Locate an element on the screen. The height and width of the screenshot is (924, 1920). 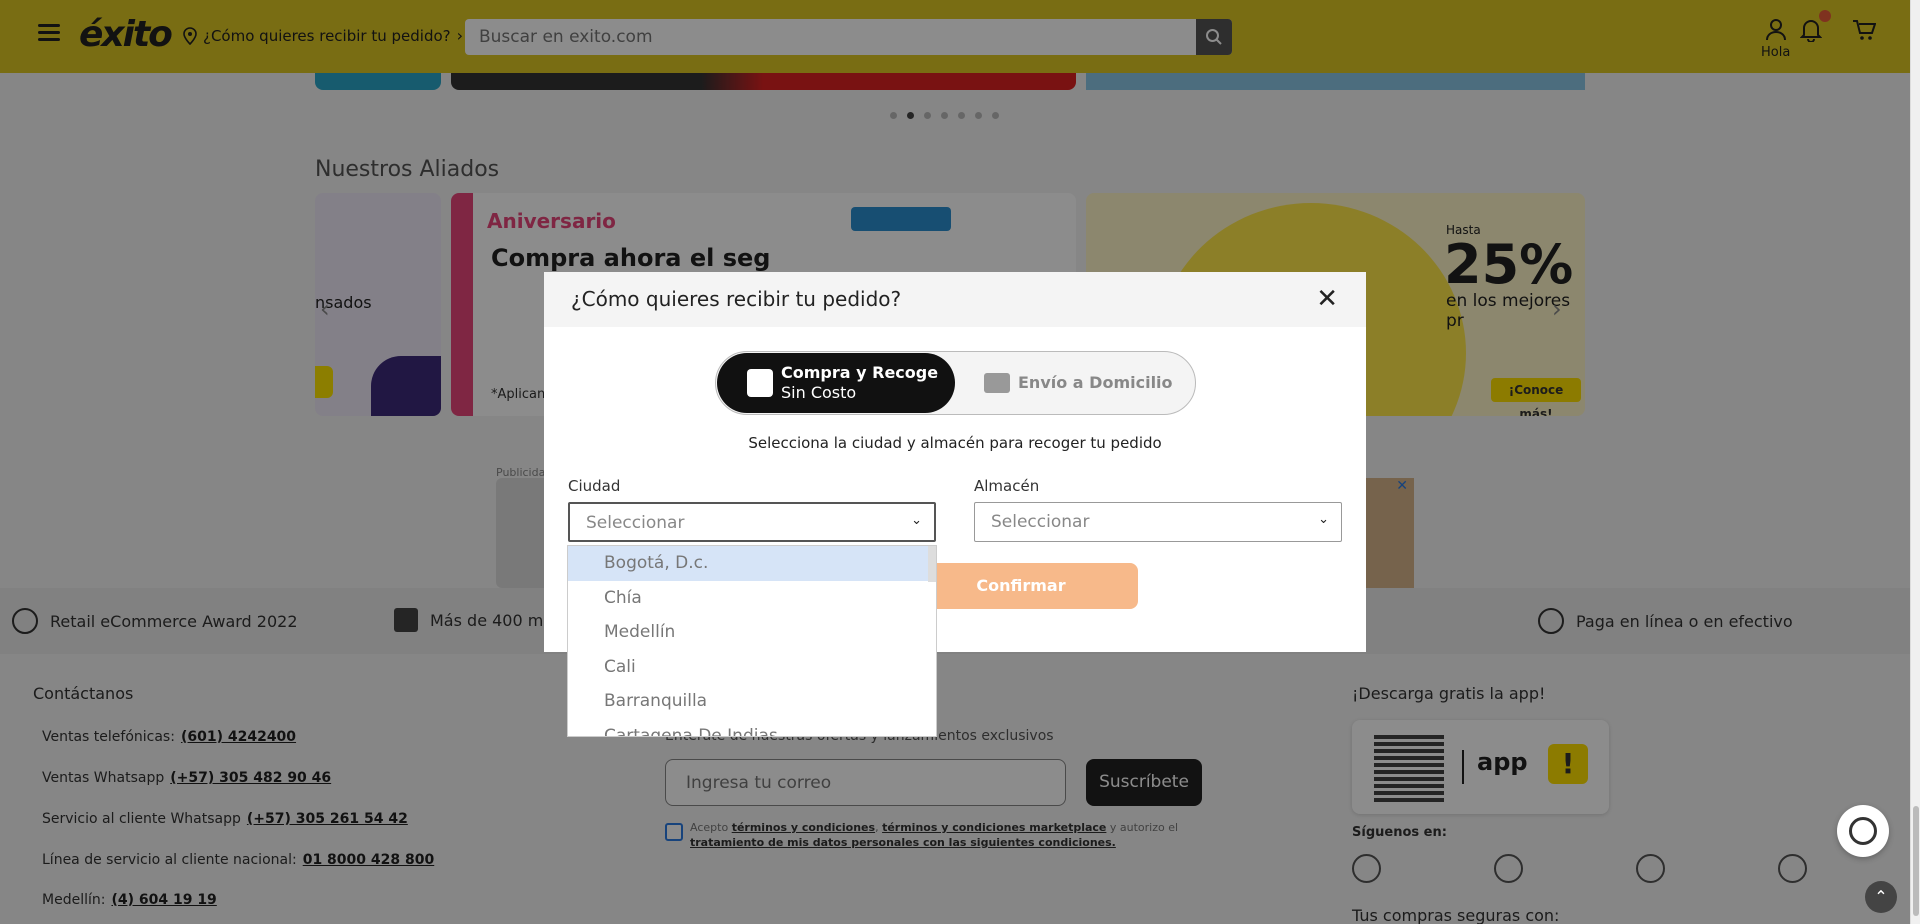
city-select: Seleccionar ⌄ is located at coordinates (752, 522).